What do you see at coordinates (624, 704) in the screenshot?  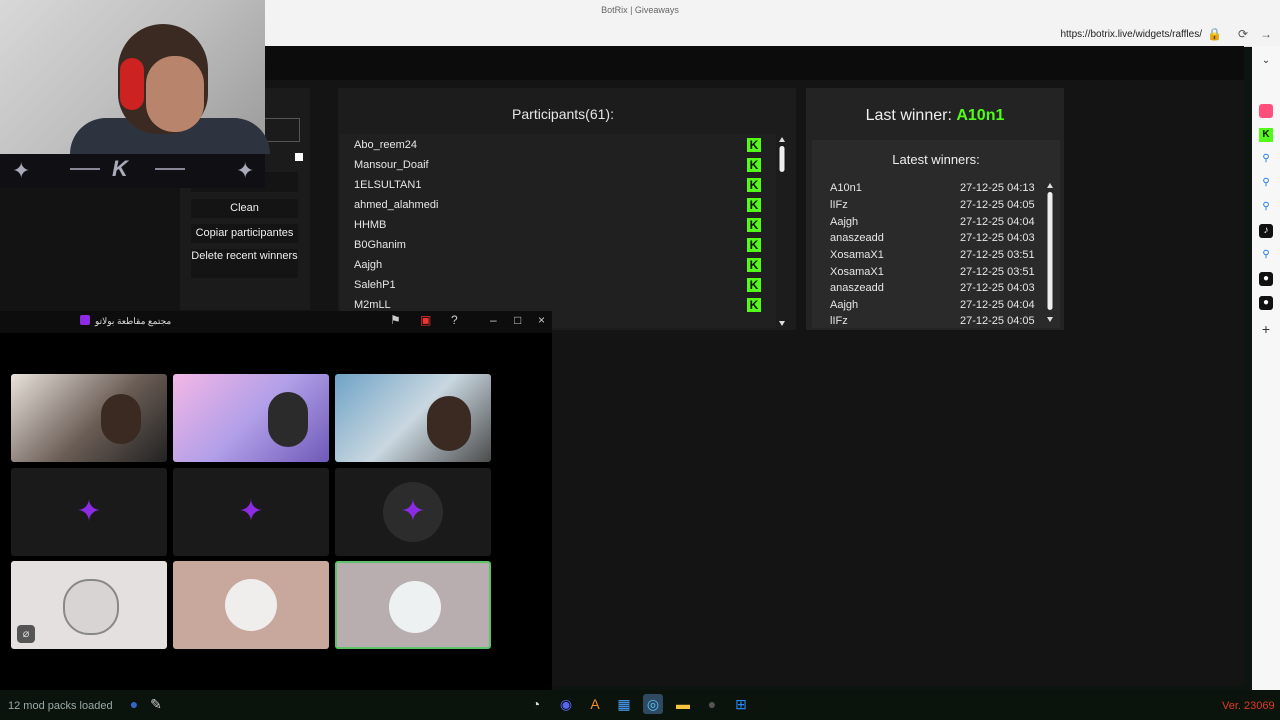 I see `store-icon: ▦` at bounding box center [624, 704].